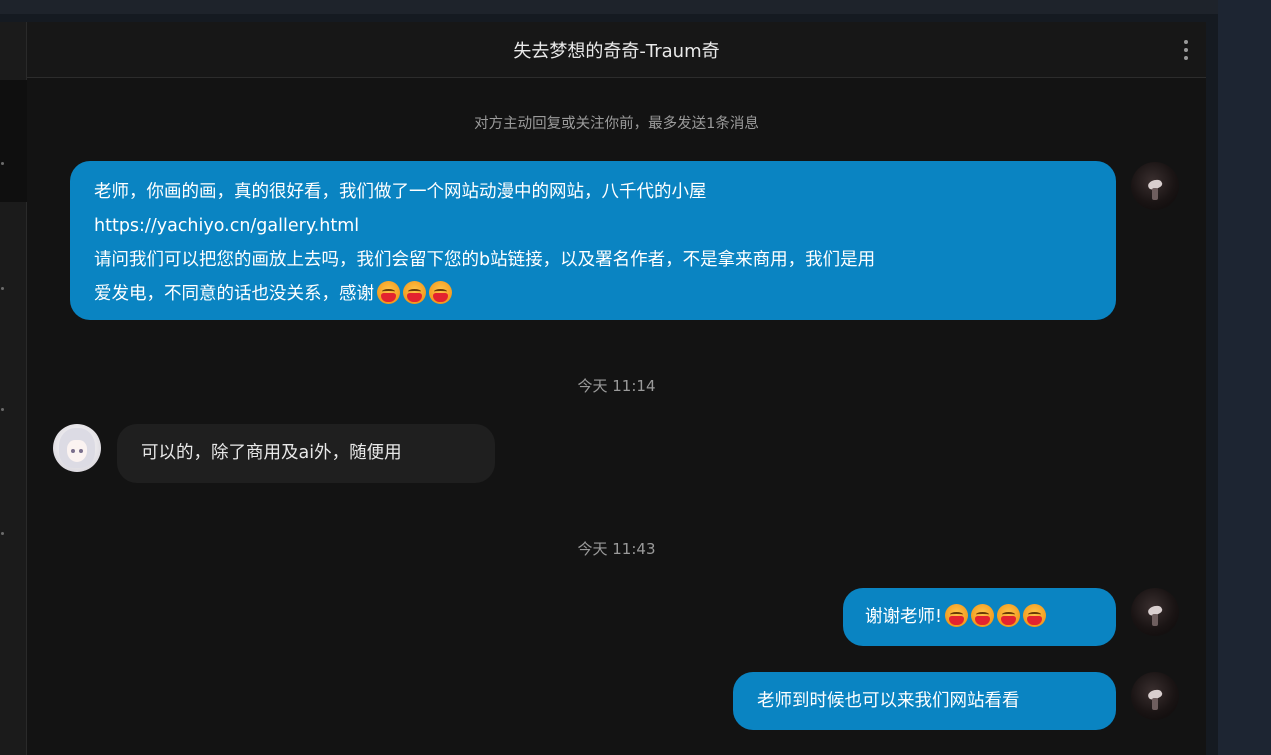 The image size is (1271, 755). I want to click on message-text-line: 爱发电，不同意的话也没关系，感谢, so click(234, 294).